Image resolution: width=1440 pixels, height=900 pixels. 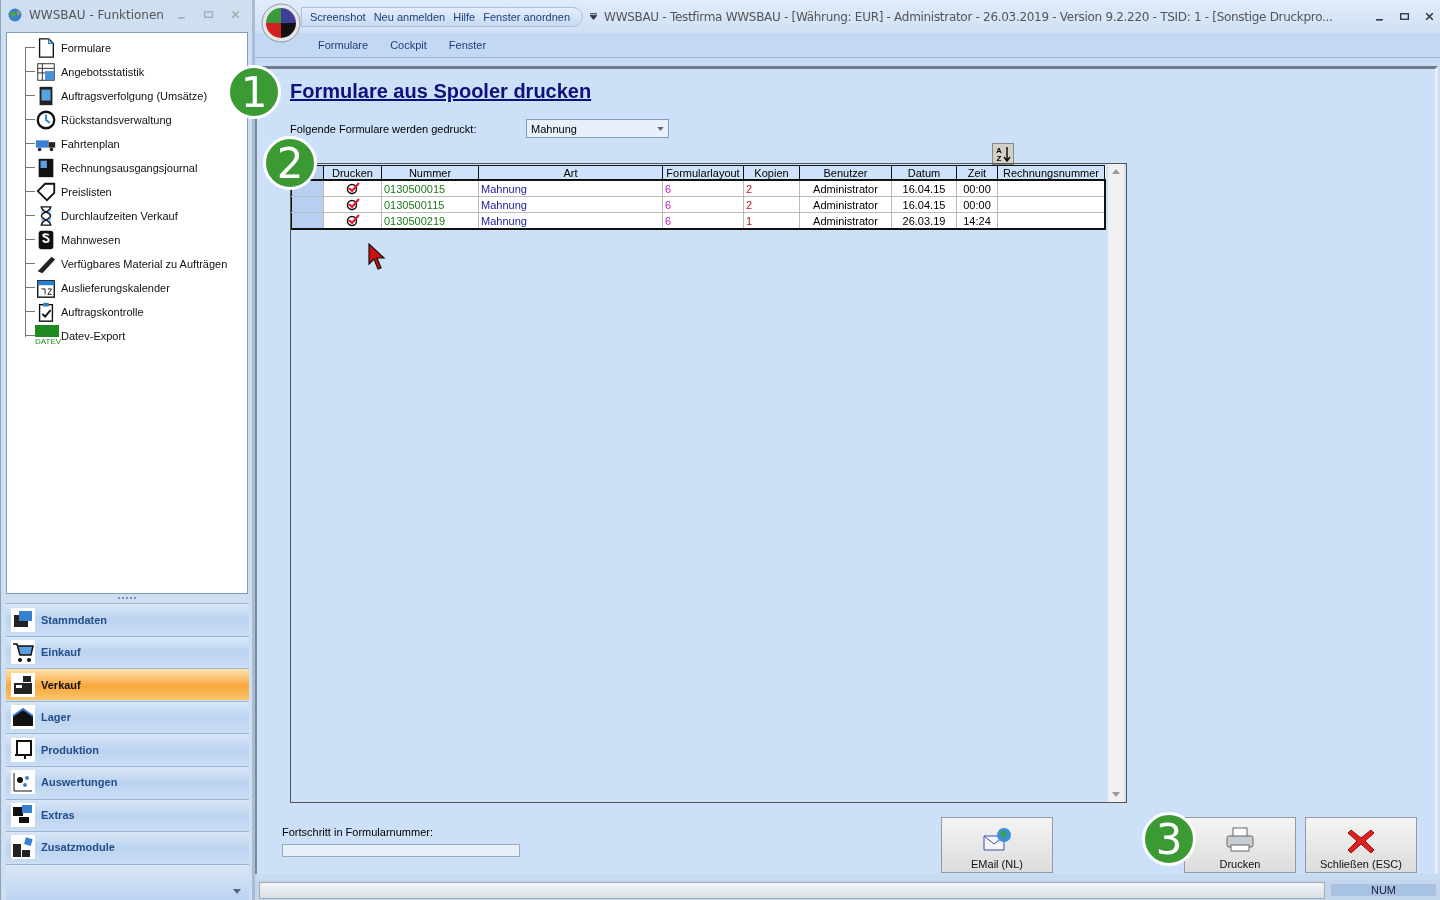 What do you see at coordinates (92, 215) in the screenshot?
I see `tree-item: Durchlaufzeiten Verkauf` at bounding box center [92, 215].